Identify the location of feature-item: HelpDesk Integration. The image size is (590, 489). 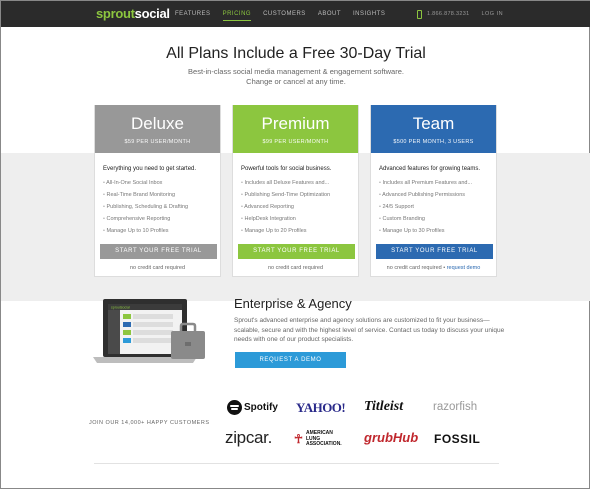
(299, 219).